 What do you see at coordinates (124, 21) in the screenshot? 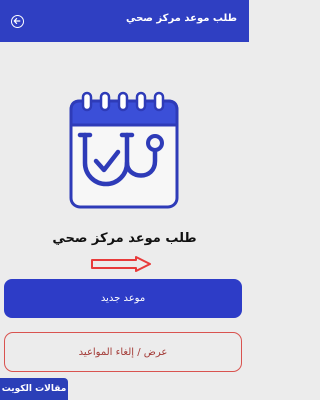
I see `app-bar: طلب موعد مركز صحي` at bounding box center [124, 21].